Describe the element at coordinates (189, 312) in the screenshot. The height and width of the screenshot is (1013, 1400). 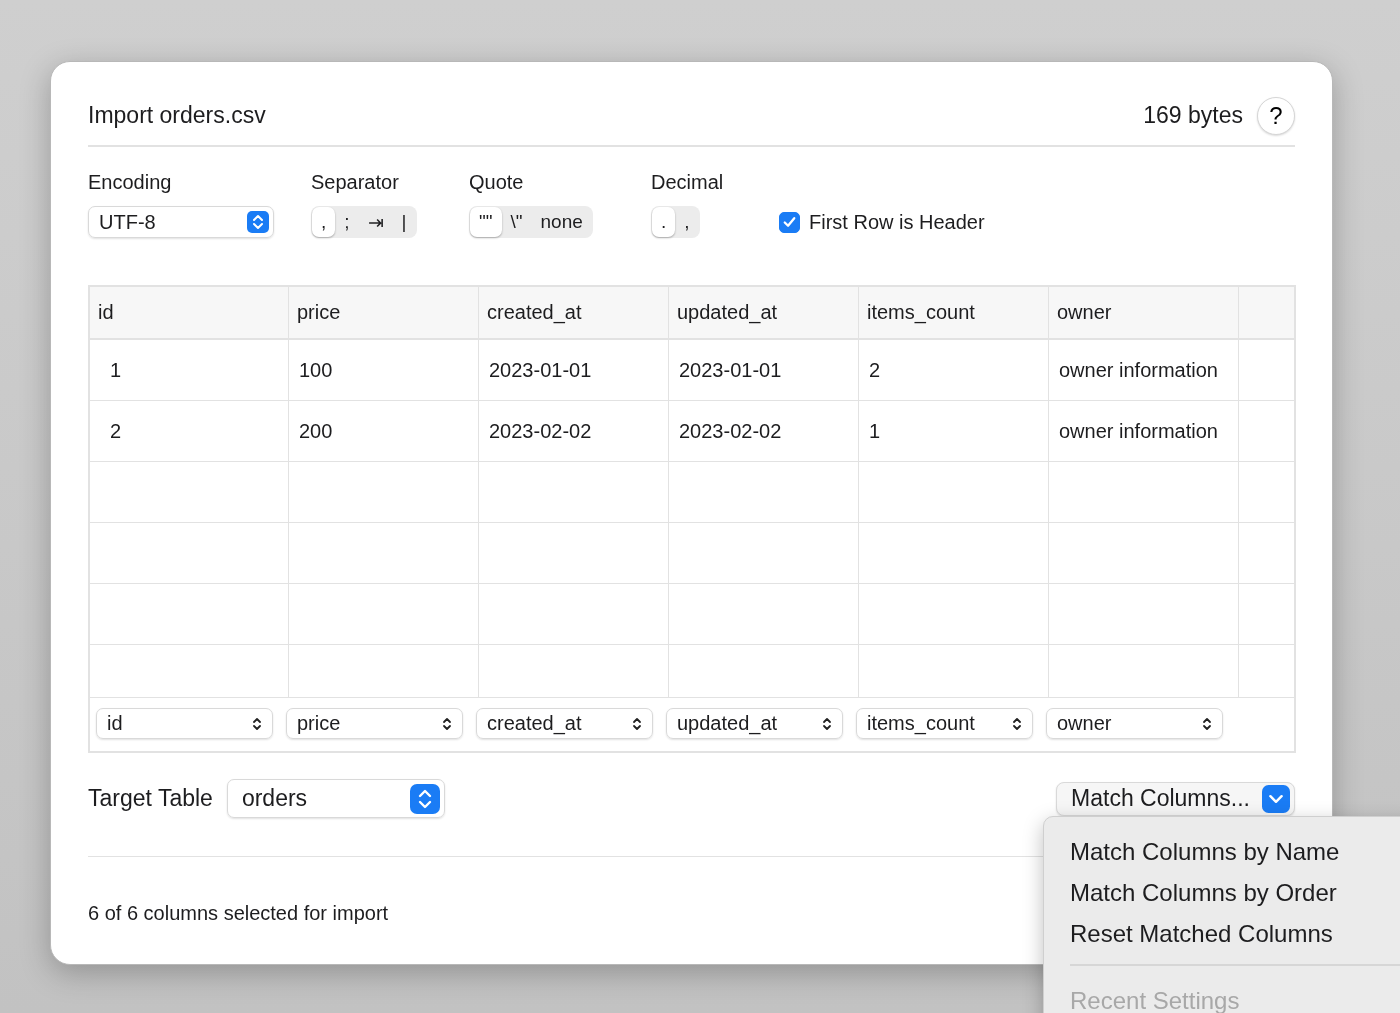
I see `column-header: id` at that location.